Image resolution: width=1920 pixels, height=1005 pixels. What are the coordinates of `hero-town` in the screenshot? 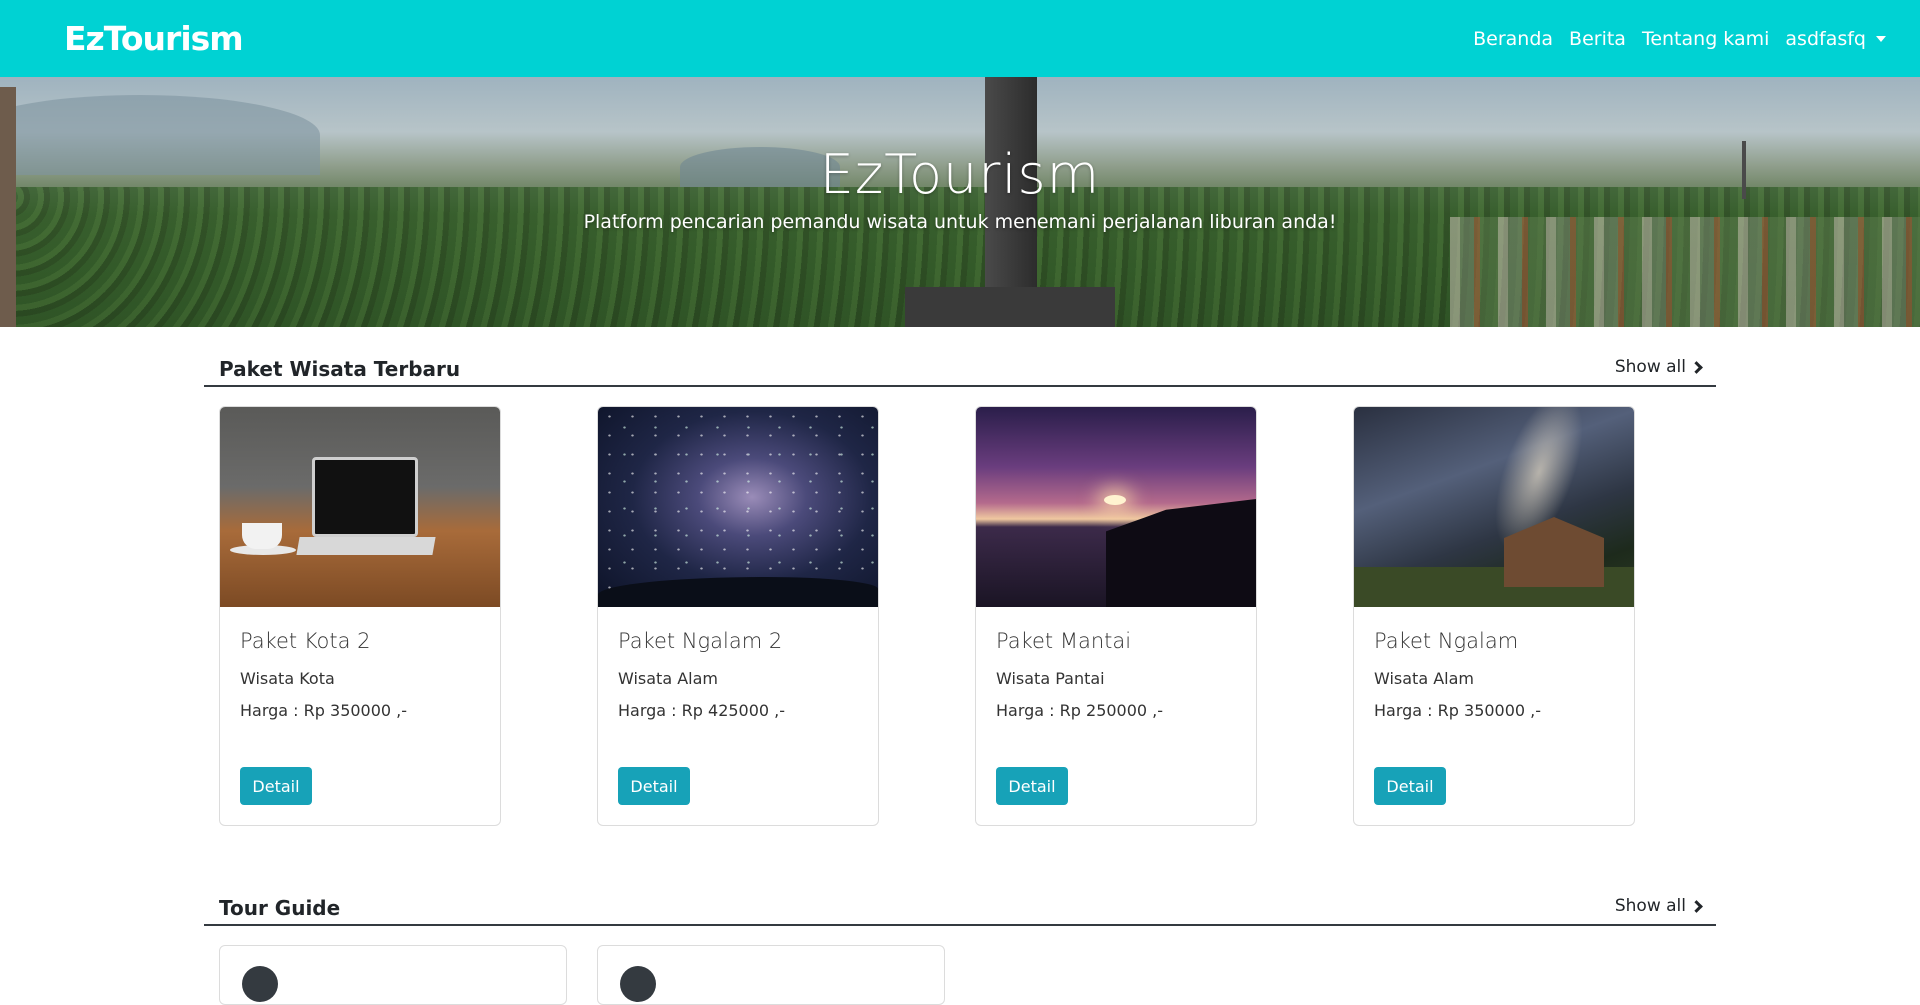 It's located at (1685, 272).